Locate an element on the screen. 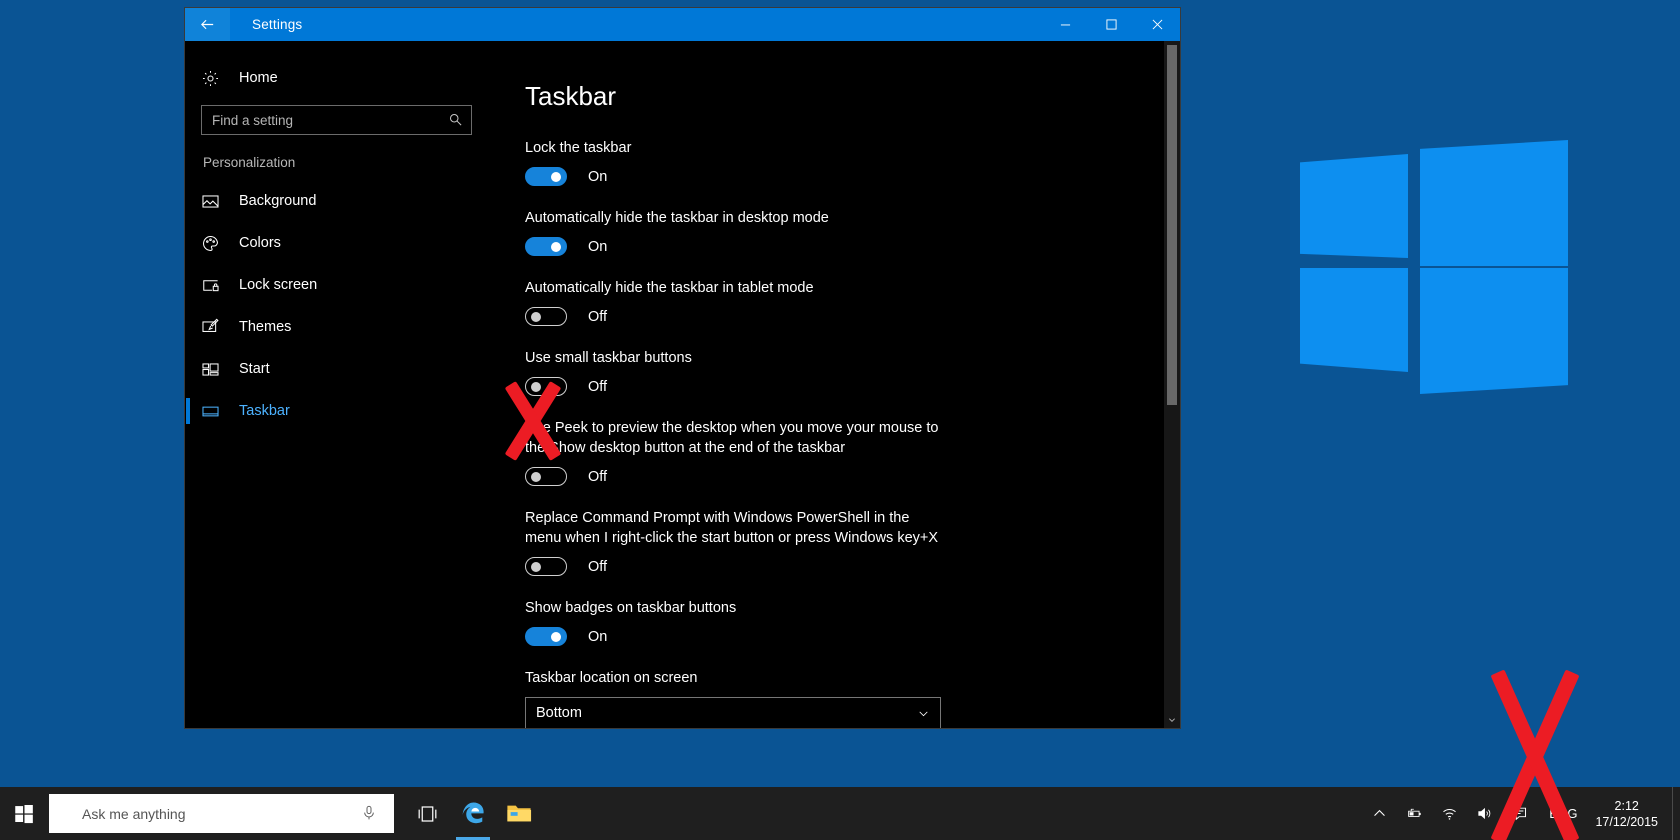  tray-date: 17/12/2015 is located at coordinates (1626, 821).